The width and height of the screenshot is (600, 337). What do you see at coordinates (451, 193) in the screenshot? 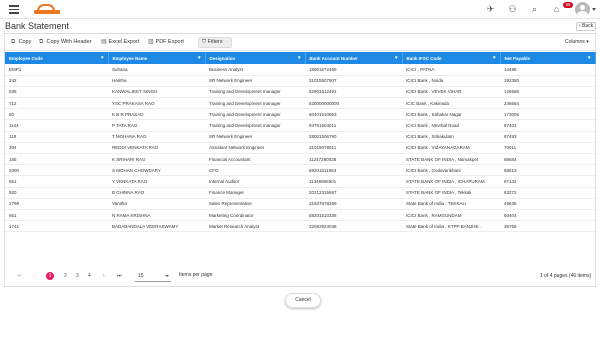
I see `table-cell: STATE BANK OF INDIA , Tekkali` at bounding box center [451, 193].